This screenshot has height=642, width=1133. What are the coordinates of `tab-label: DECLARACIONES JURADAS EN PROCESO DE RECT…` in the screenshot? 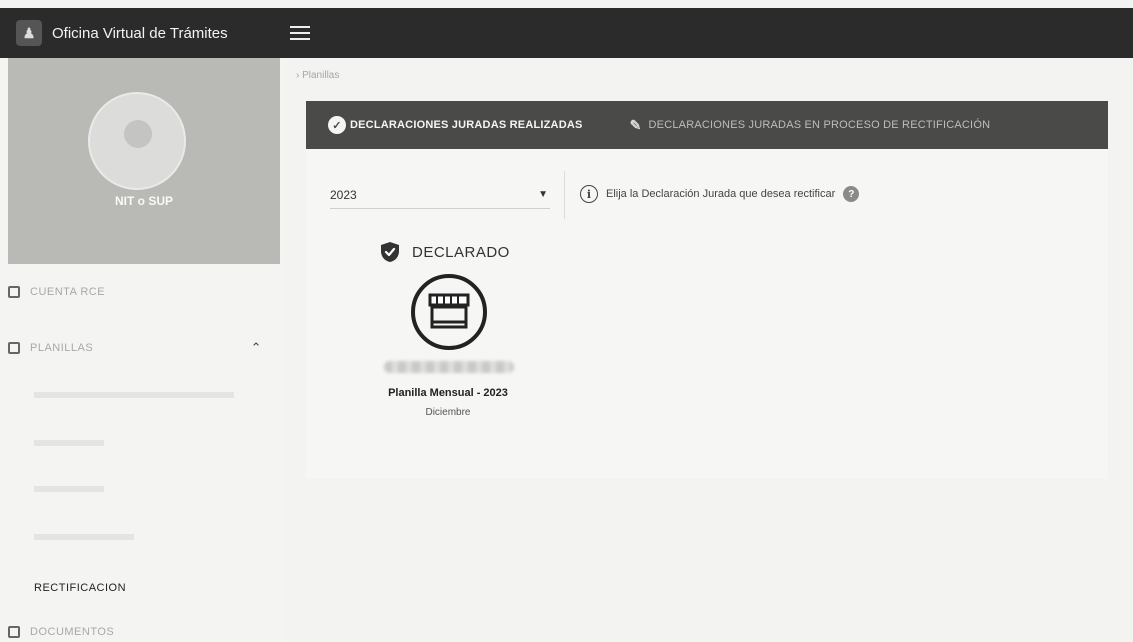 It's located at (819, 125).